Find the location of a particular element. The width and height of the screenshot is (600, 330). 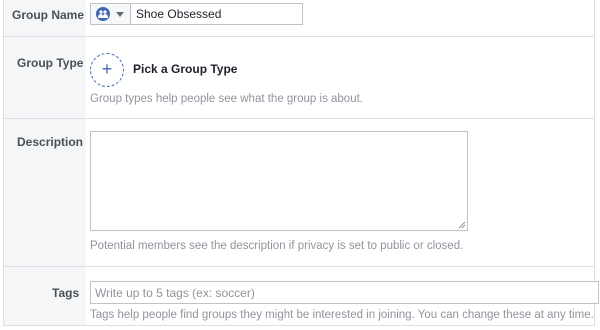

plus-icon: + is located at coordinates (107, 69).